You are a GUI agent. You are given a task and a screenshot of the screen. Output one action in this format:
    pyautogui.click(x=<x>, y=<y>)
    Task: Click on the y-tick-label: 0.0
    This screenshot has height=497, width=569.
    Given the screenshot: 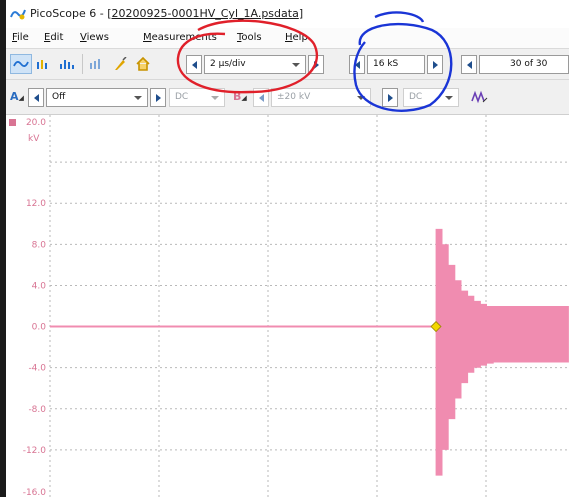 What is the action you would take?
    pyautogui.click(x=39, y=328)
    